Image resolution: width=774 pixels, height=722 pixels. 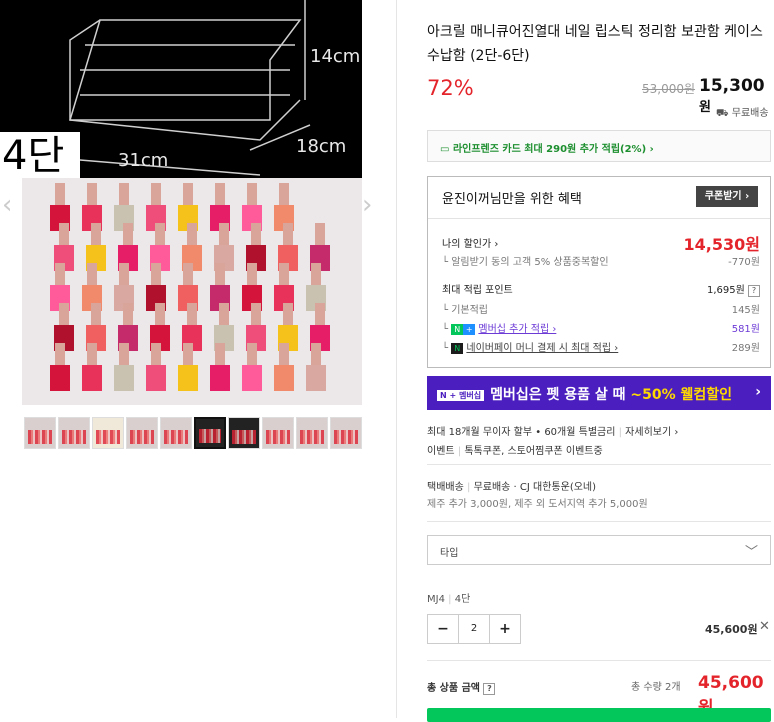 What do you see at coordinates (599, 550) in the screenshot?
I see `option-select: 타입 ﹀` at bounding box center [599, 550].